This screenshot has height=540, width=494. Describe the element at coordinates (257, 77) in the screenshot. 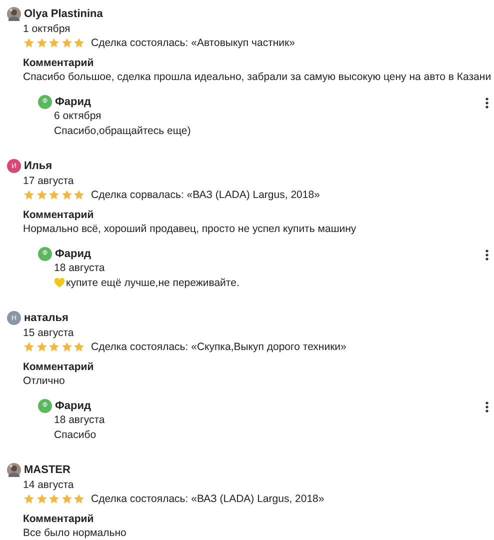

I see `comment-text: Спасибо большое, сделка прошла идеально, забрали за самую высокую цену на авто в Казани` at that location.